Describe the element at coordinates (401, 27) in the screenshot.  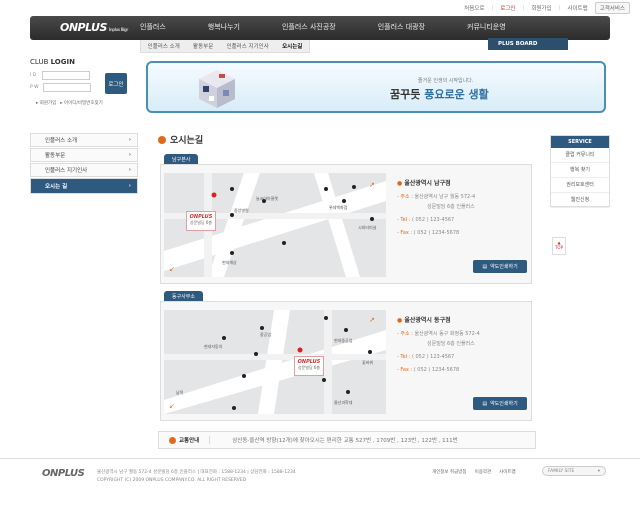
I see `menu-item-plaza: 인플러스 대광장` at that location.